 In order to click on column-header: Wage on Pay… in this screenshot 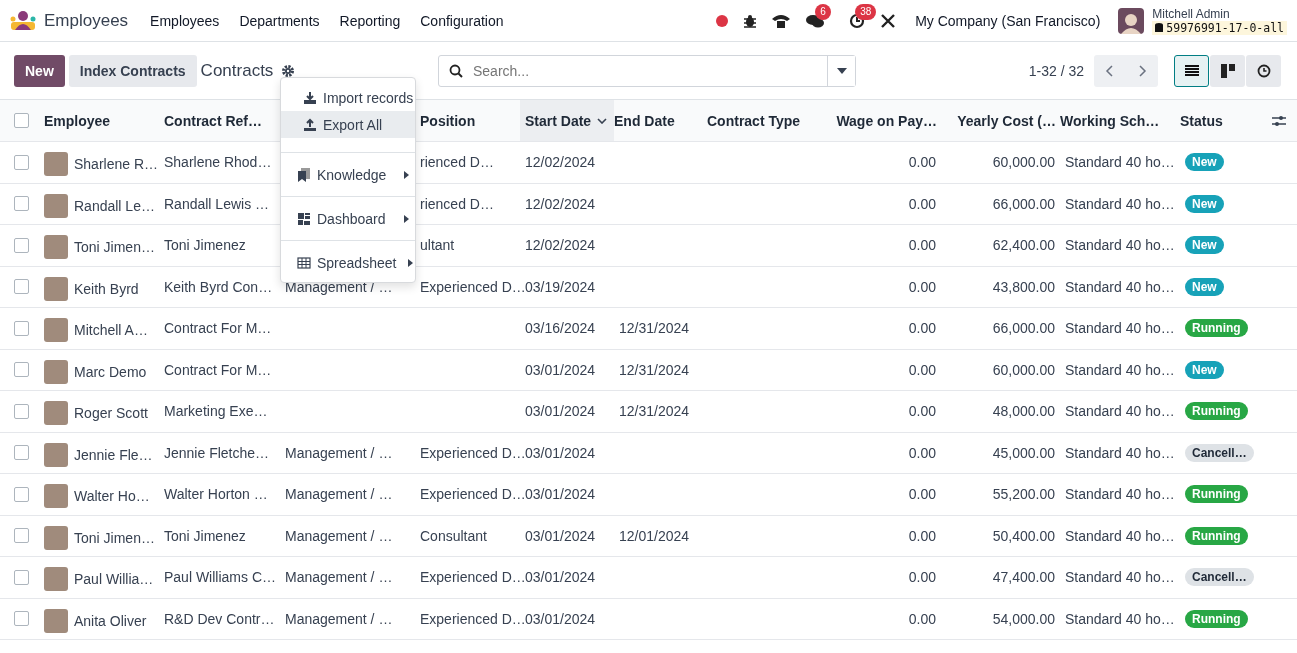, I will do `click(886, 120)`.